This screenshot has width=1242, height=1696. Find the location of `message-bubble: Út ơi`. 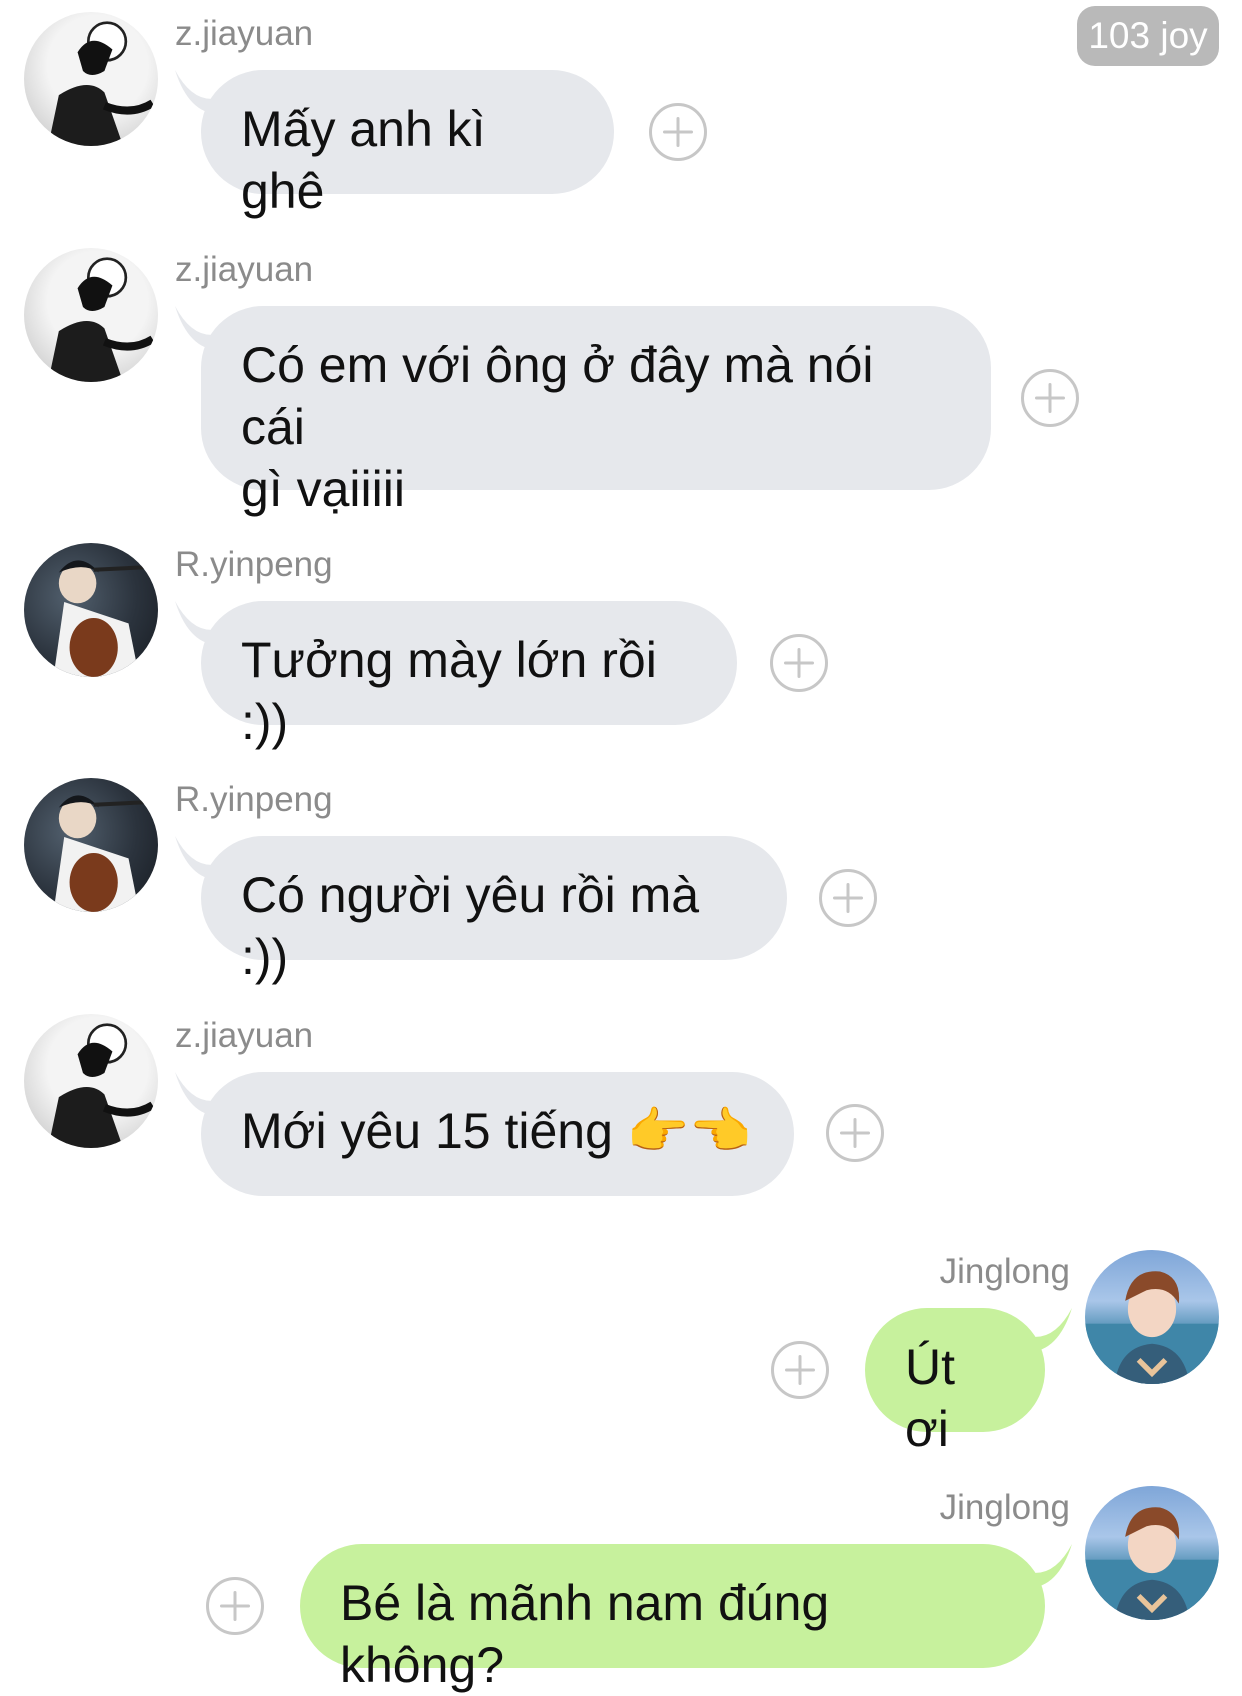

message-bubble: Út ơi is located at coordinates (955, 1382).